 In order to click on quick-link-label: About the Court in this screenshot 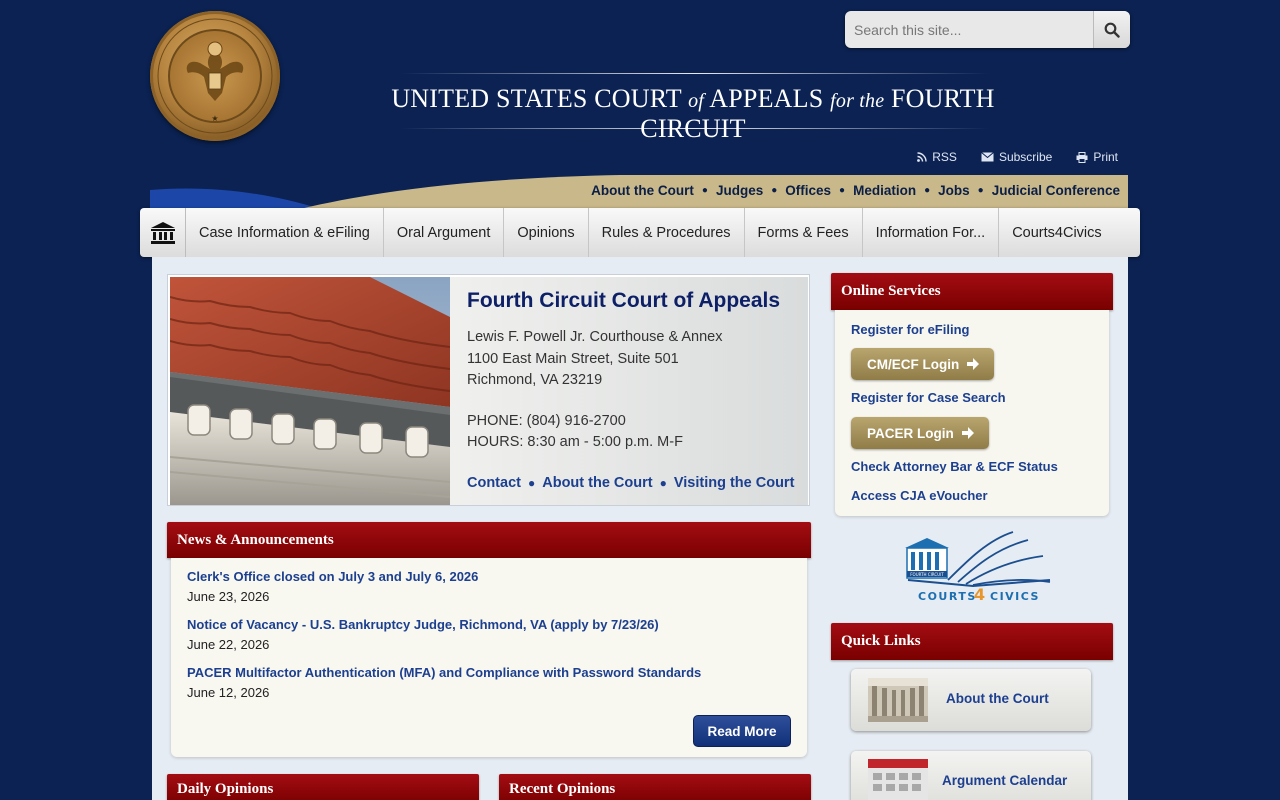, I will do `click(997, 698)`.